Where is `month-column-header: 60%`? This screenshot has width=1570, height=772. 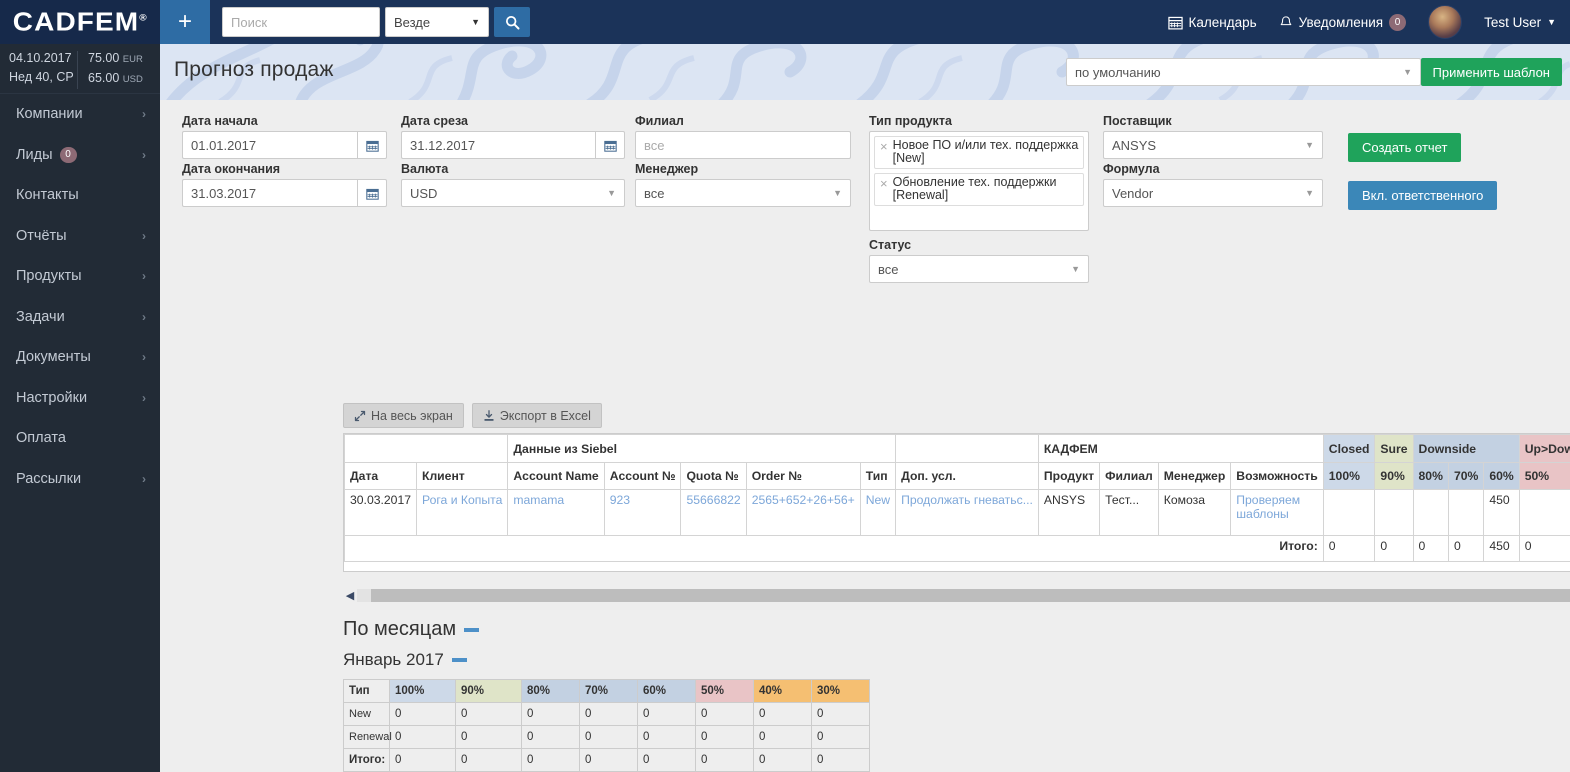
month-column-header: 60% is located at coordinates (666, 691).